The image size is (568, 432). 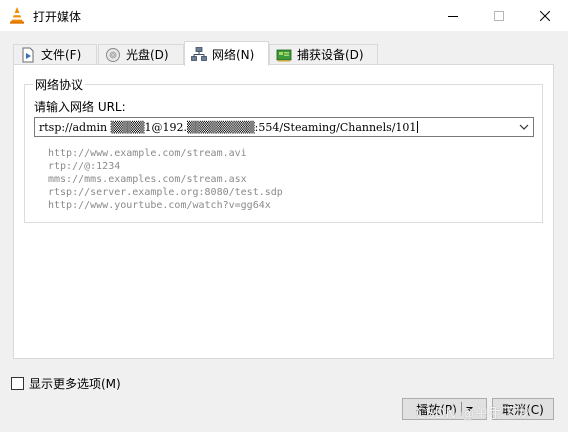 I want to click on close-icon, so click(x=545, y=15).